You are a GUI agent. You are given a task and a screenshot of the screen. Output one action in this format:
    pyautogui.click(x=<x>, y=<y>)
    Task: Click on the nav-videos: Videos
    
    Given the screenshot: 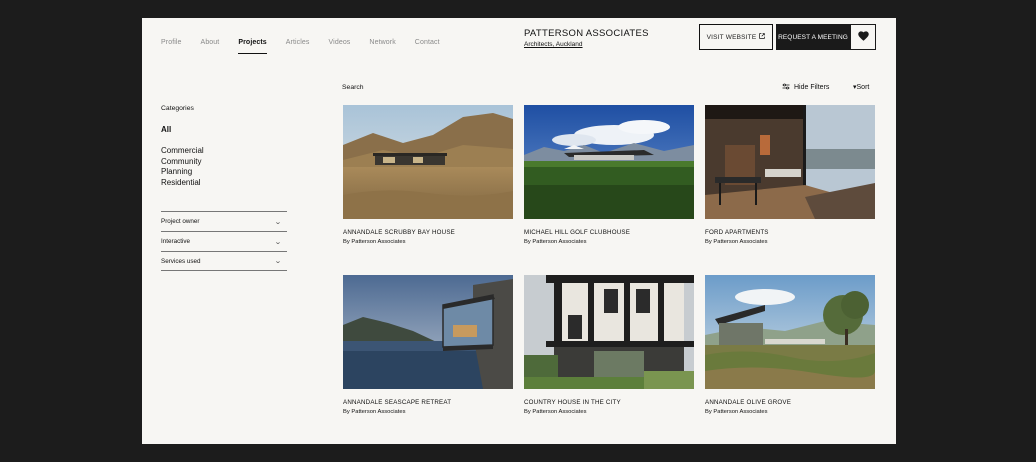 What is the action you would take?
    pyautogui.click(x=340, y=46)
    